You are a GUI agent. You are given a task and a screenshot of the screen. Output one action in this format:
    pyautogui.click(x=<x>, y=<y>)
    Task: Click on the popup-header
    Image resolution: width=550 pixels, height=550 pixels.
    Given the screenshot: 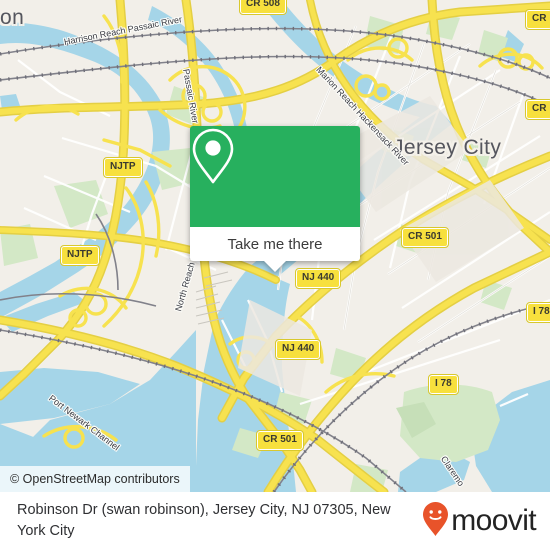 What is the action you would take?
    pyautogui.click(x=275, y=176)
    